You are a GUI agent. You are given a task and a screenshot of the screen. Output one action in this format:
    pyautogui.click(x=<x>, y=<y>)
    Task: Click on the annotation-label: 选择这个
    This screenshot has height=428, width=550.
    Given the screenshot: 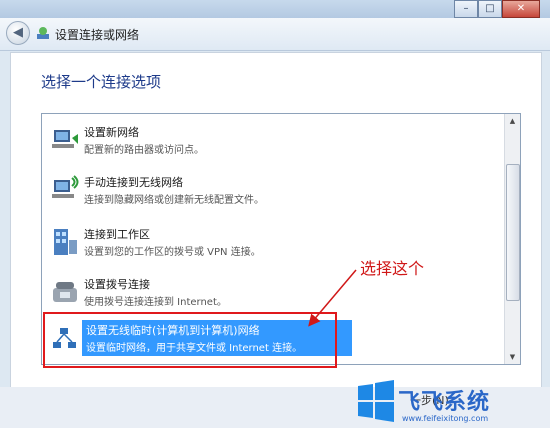 What is the action you would take?
    pyautogui.click(x=392, y=268)
    